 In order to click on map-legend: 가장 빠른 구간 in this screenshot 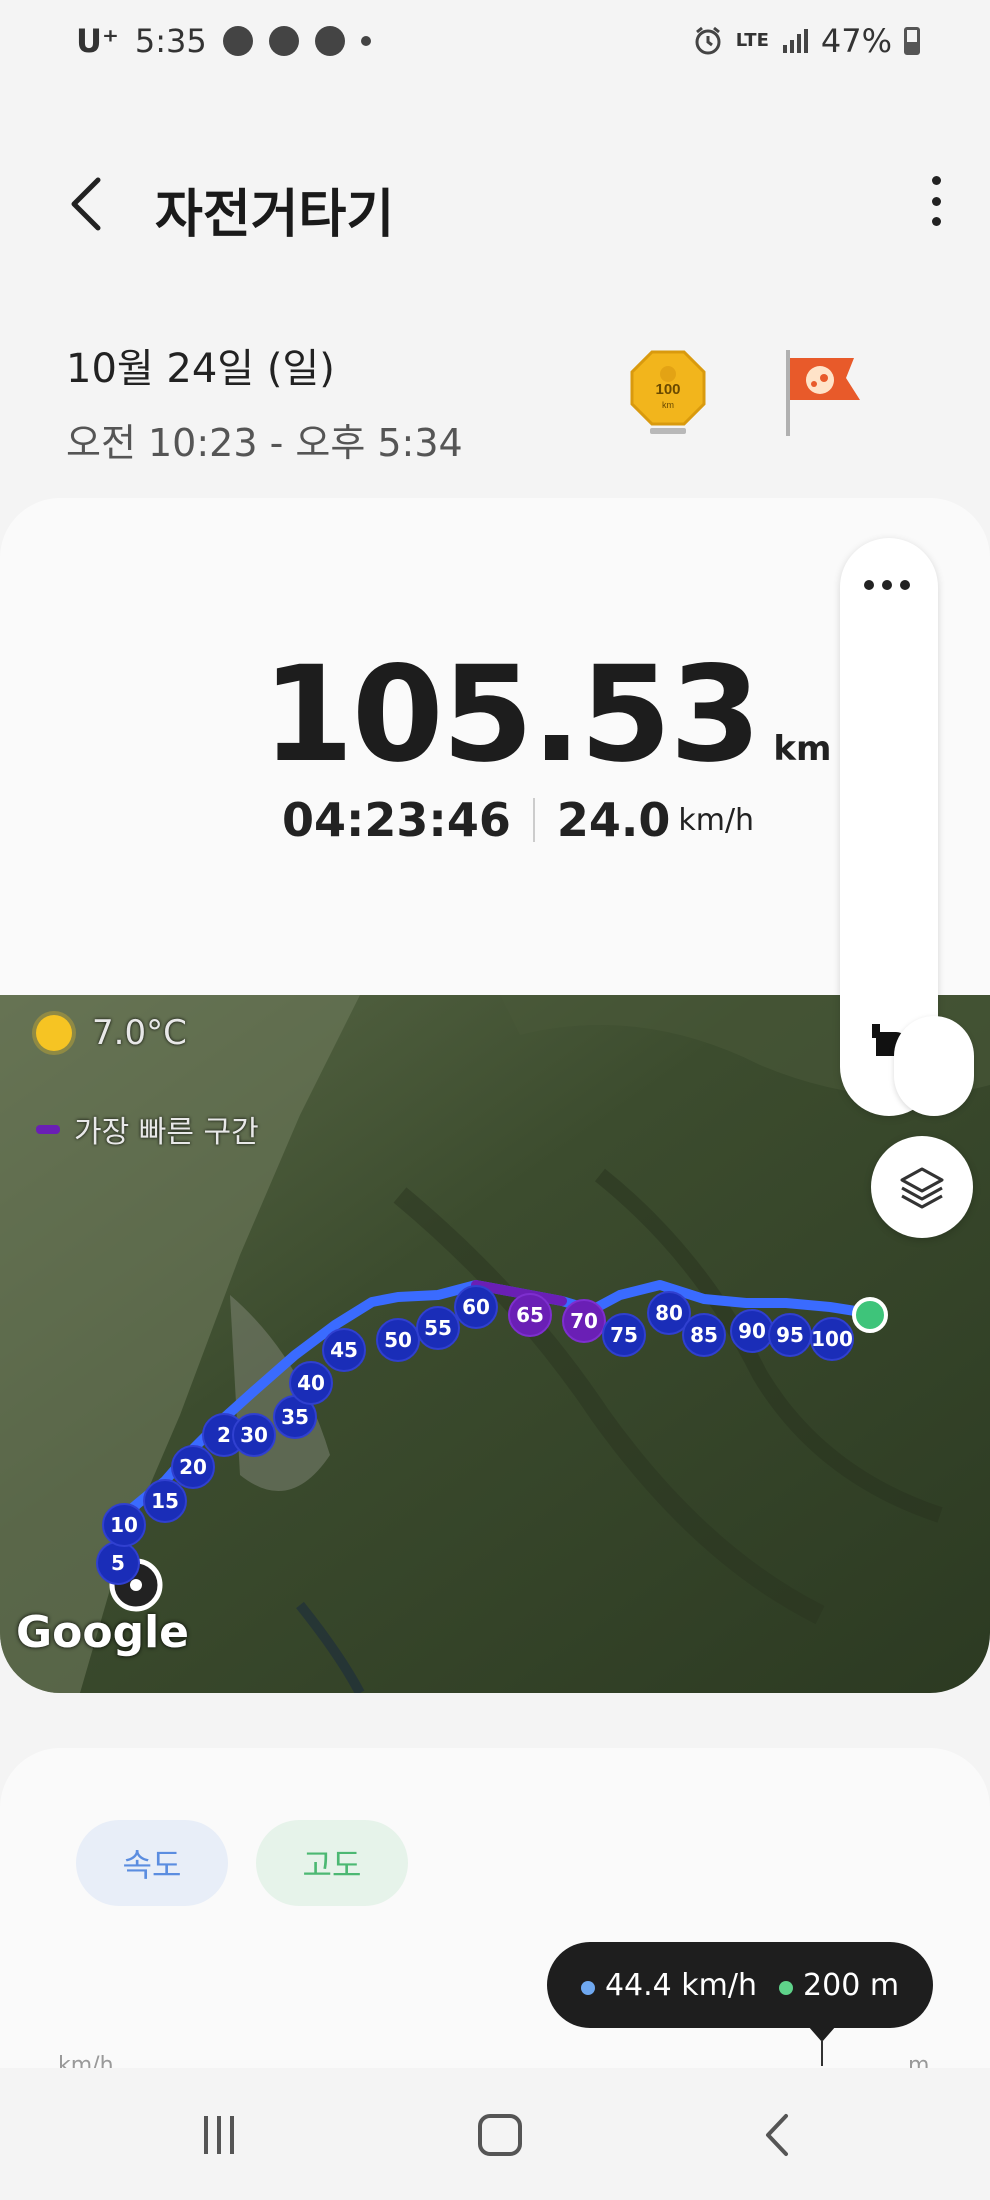, I will do `click(147, 1129)`.